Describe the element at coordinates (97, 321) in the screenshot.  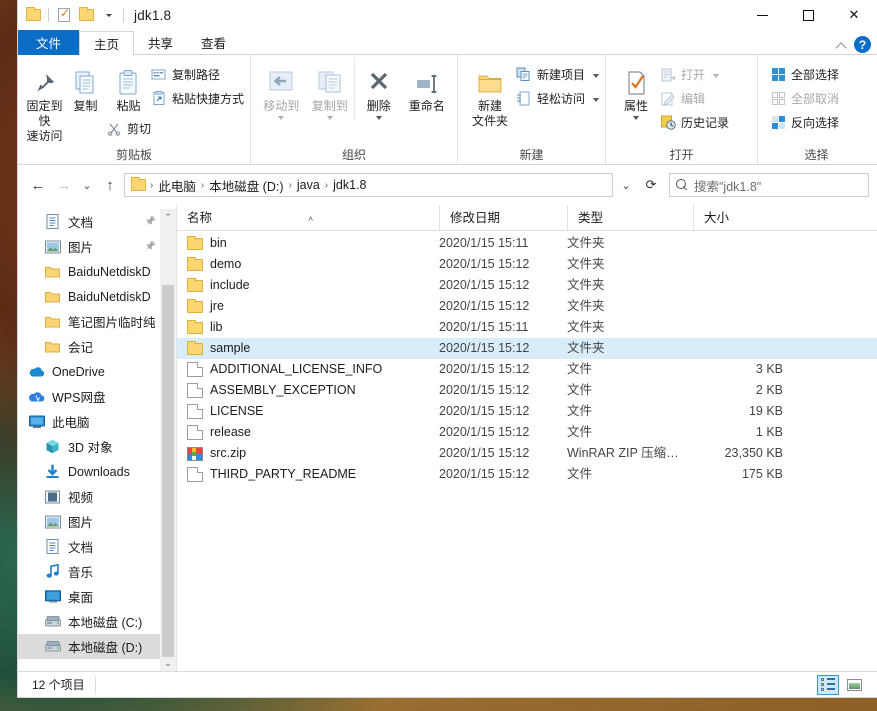
I see `nav-item-4: 笔记图片临时纯` at that location.